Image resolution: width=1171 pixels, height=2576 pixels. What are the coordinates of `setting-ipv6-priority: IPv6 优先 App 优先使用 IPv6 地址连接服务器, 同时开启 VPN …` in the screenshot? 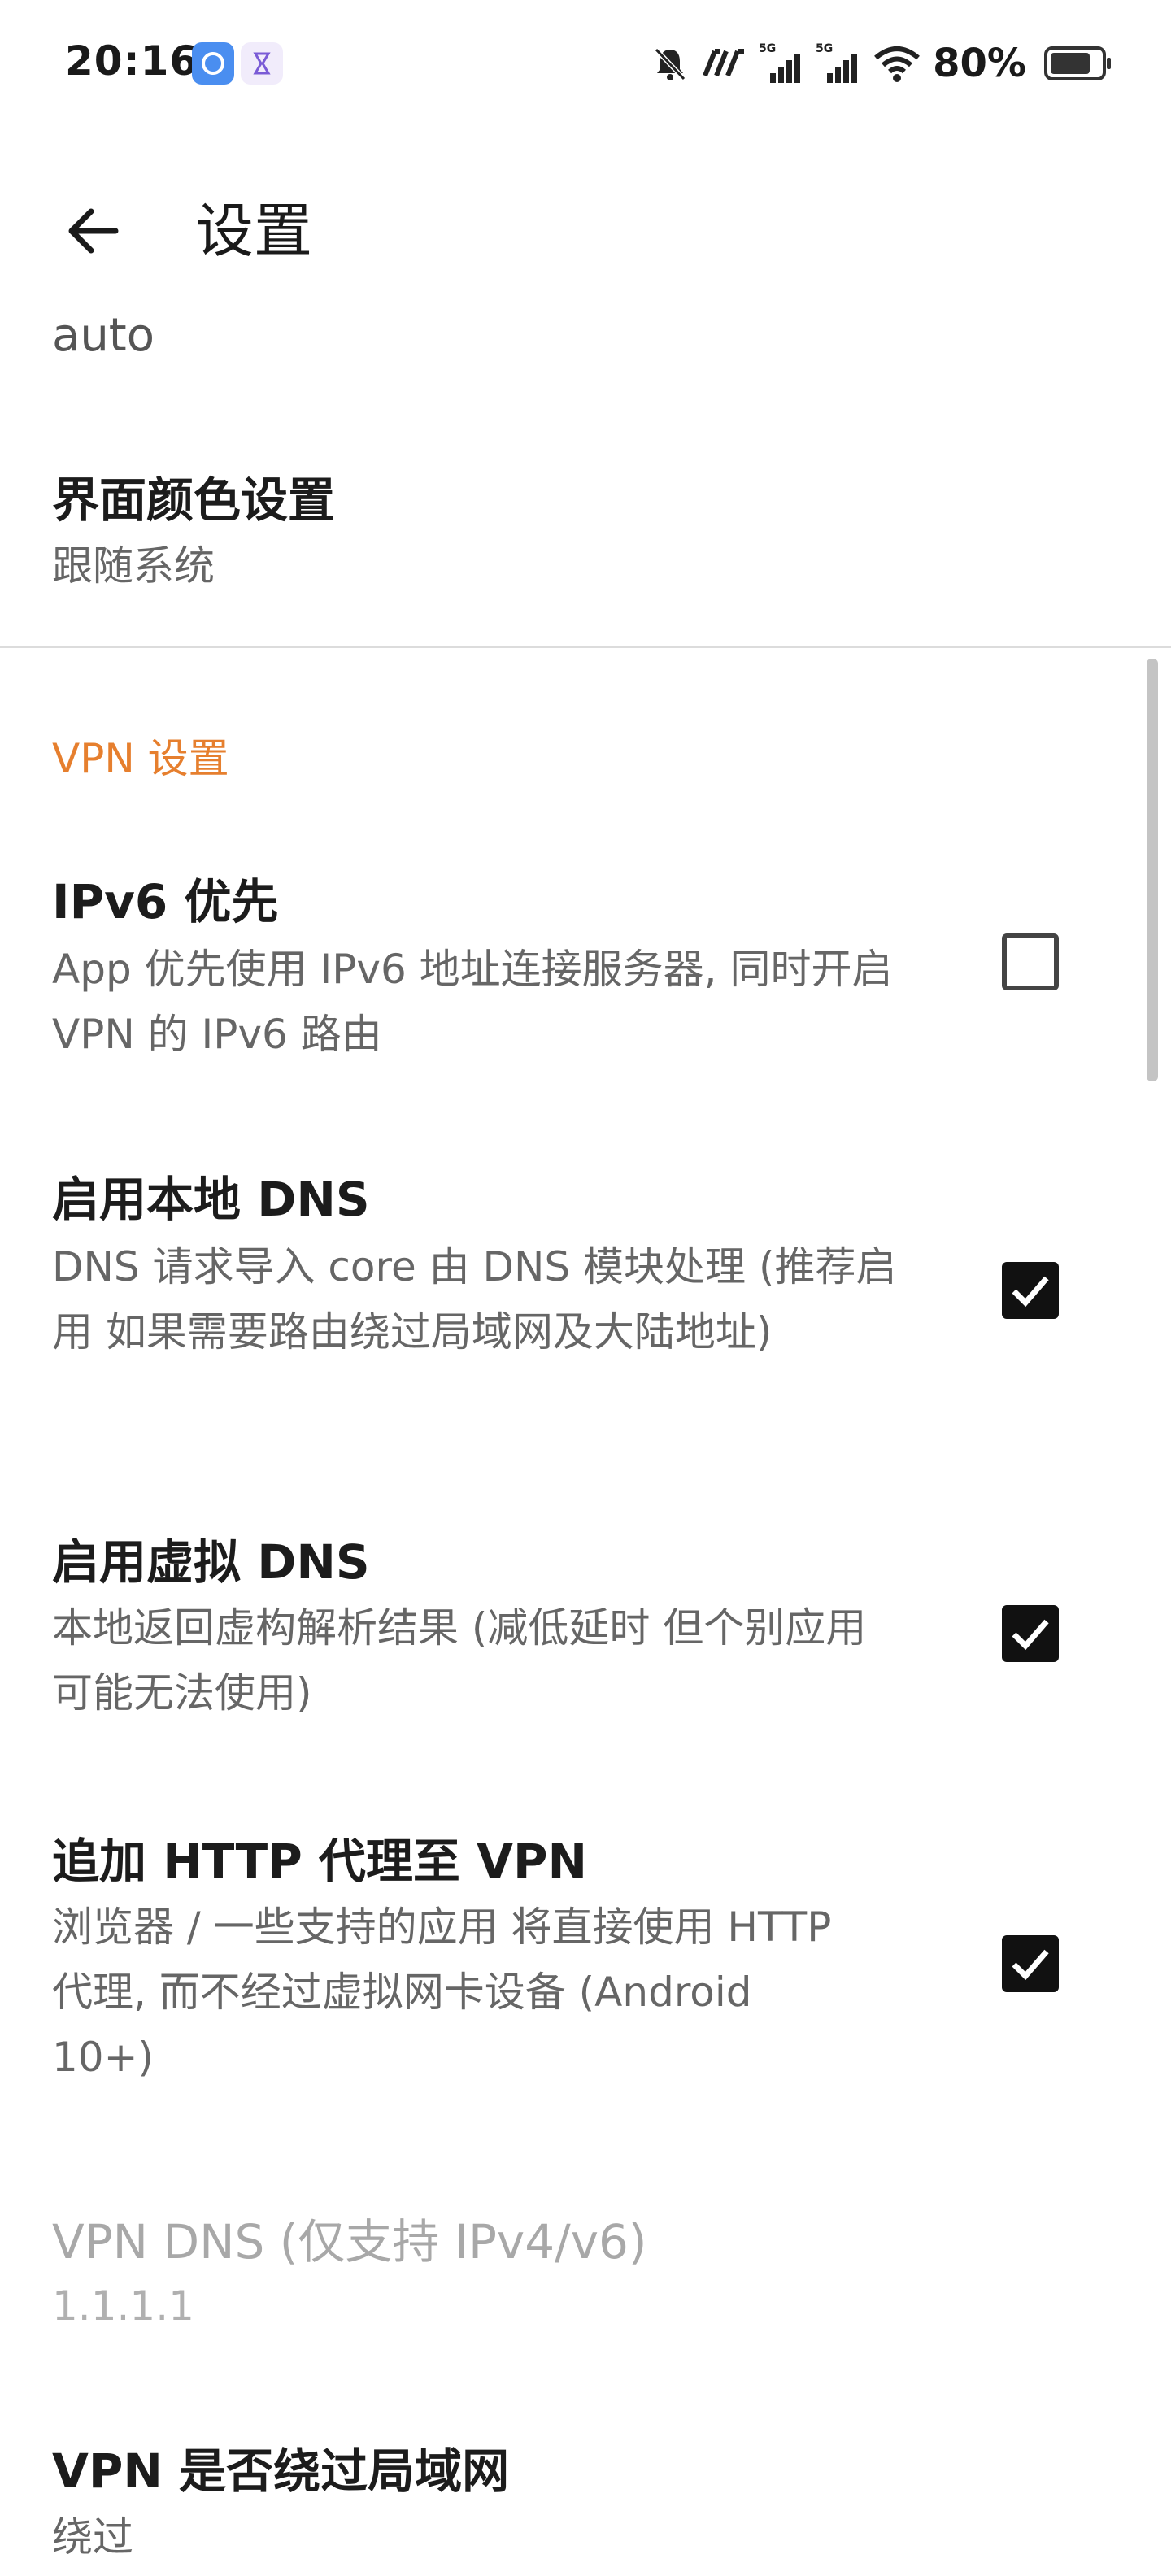 It's located at (585, 976).